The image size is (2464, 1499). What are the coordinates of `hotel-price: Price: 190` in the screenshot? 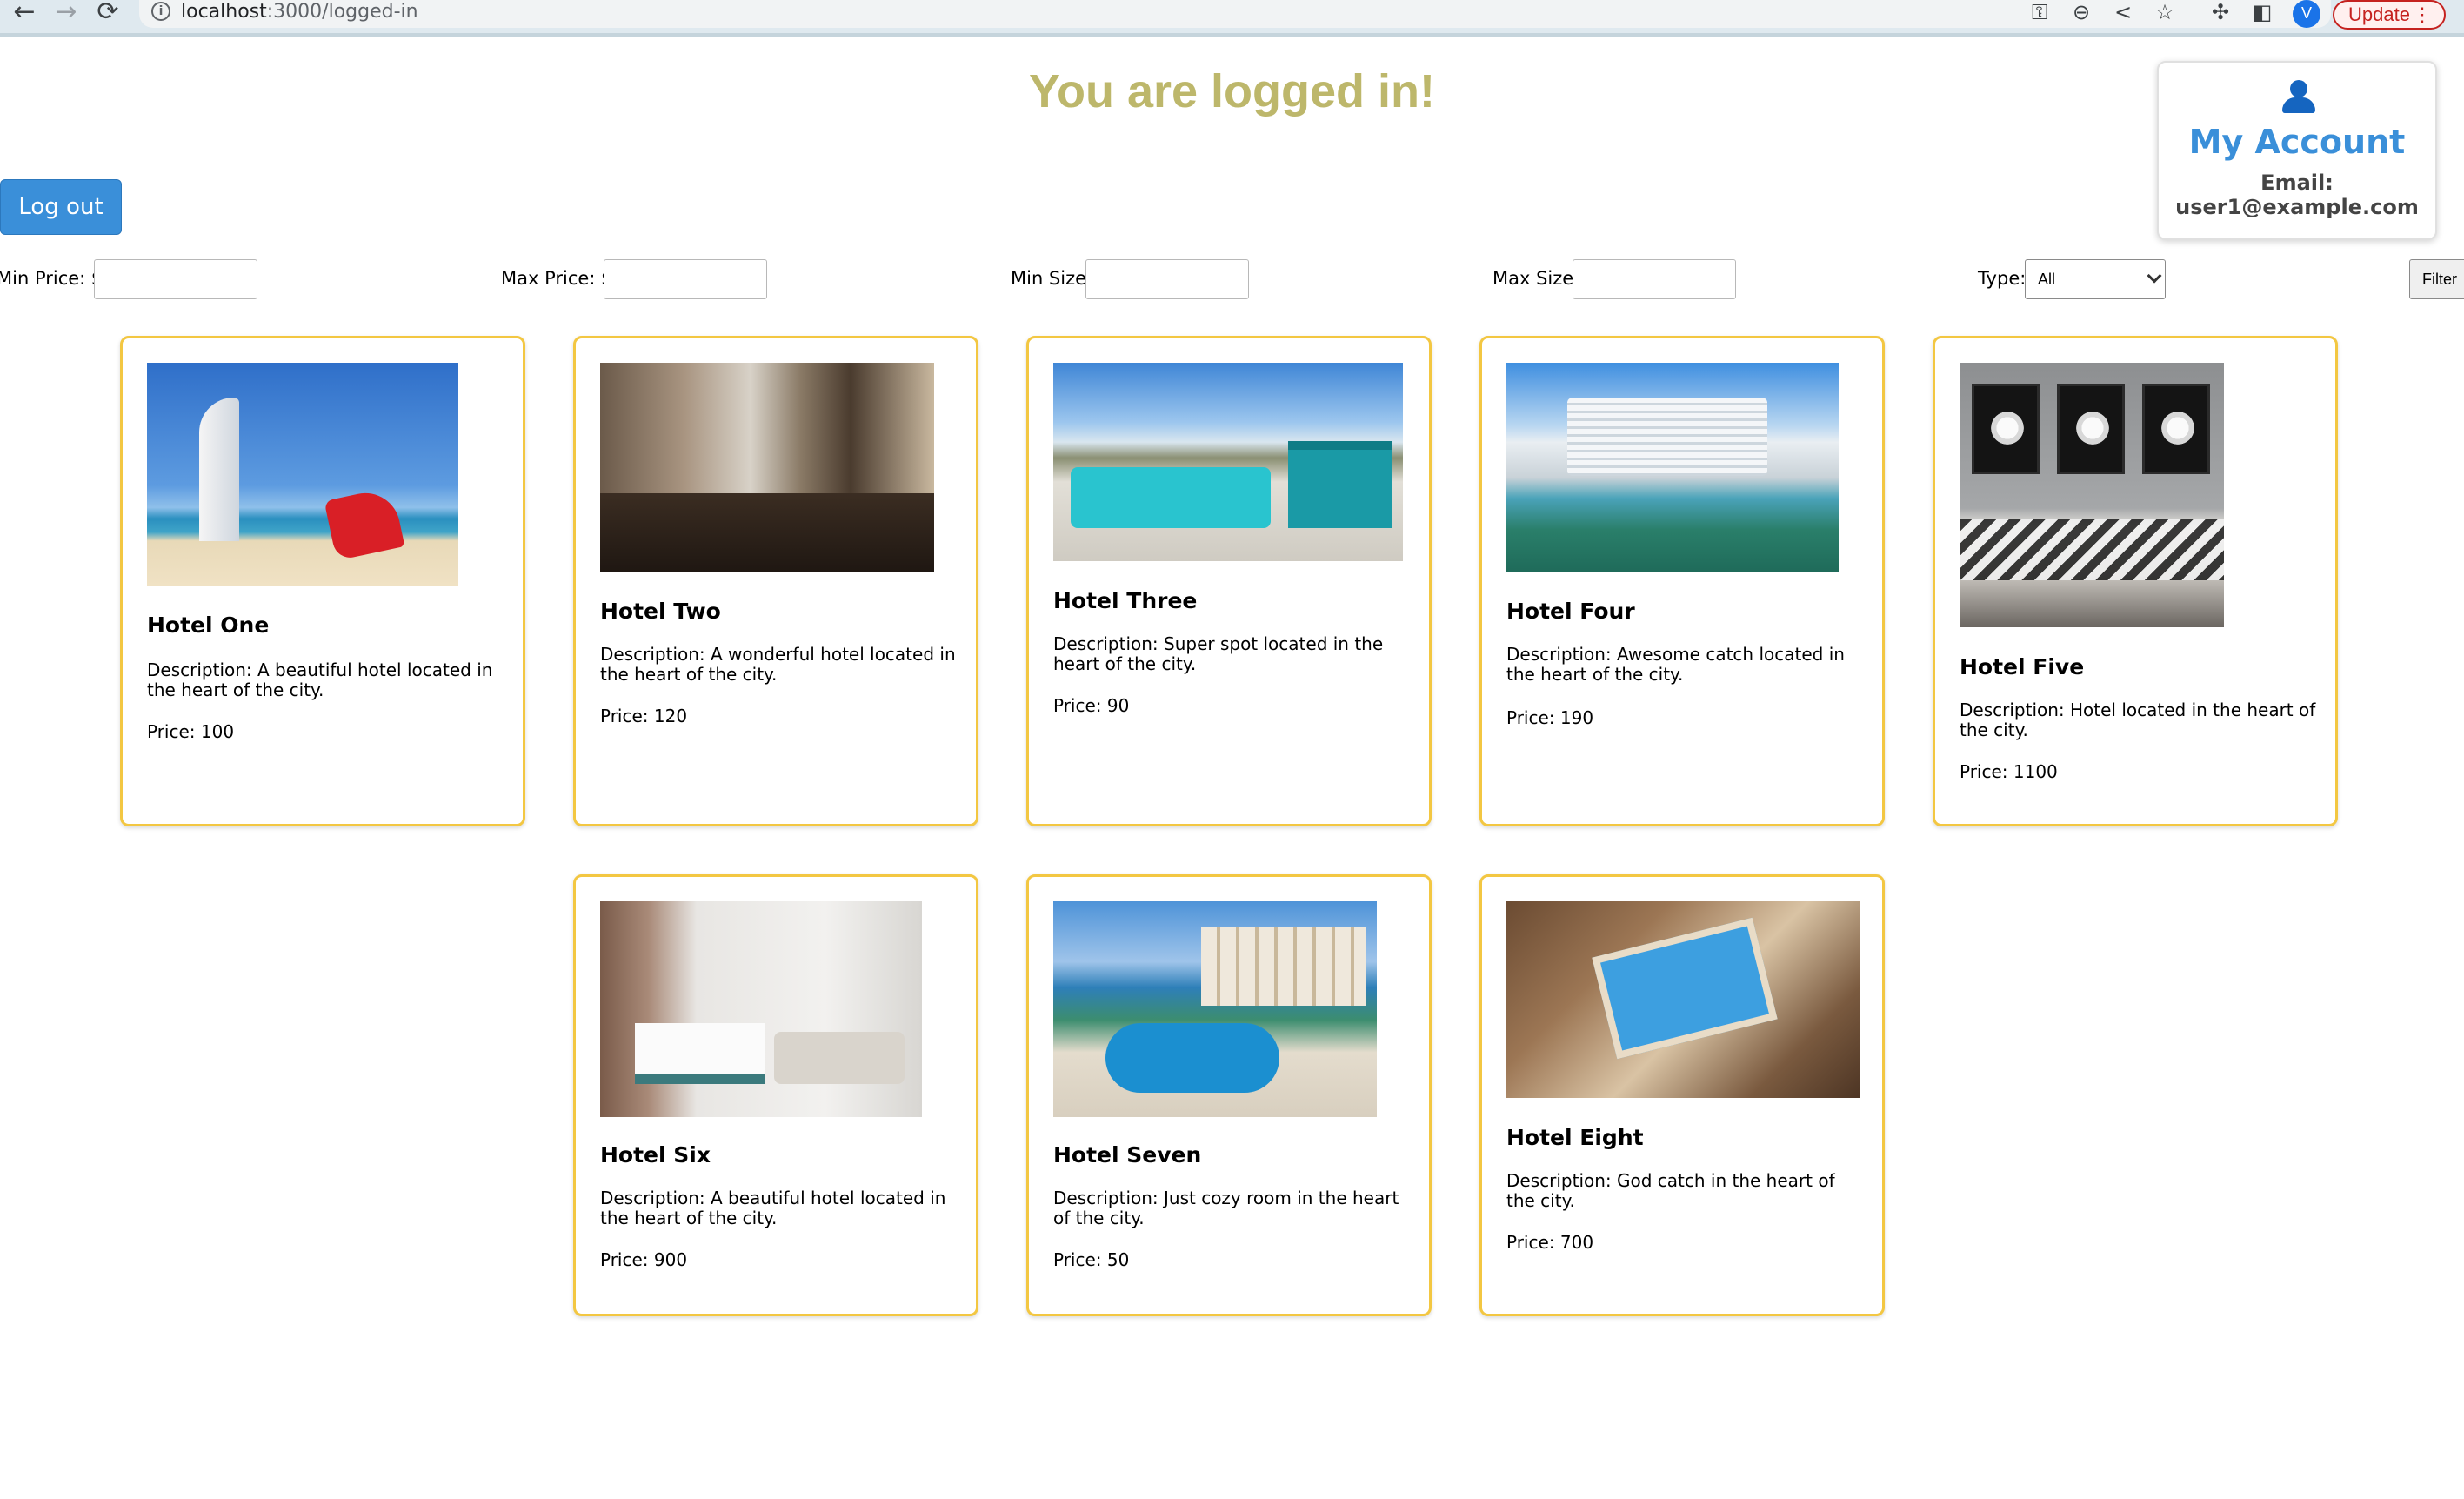 It's located at (1550, 717).